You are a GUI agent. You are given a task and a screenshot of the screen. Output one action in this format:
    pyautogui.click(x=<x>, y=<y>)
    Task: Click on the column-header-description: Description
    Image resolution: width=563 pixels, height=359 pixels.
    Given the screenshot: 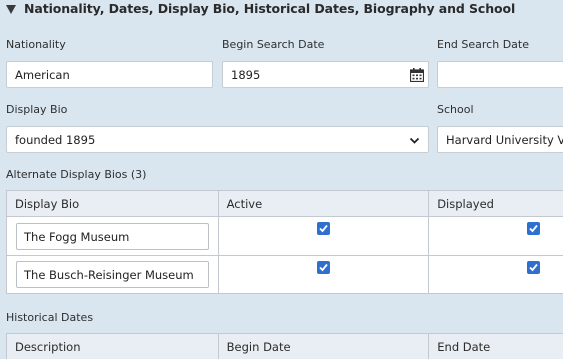 What is the action you would take?
    pyautogui.click(x=112, y=346)
    